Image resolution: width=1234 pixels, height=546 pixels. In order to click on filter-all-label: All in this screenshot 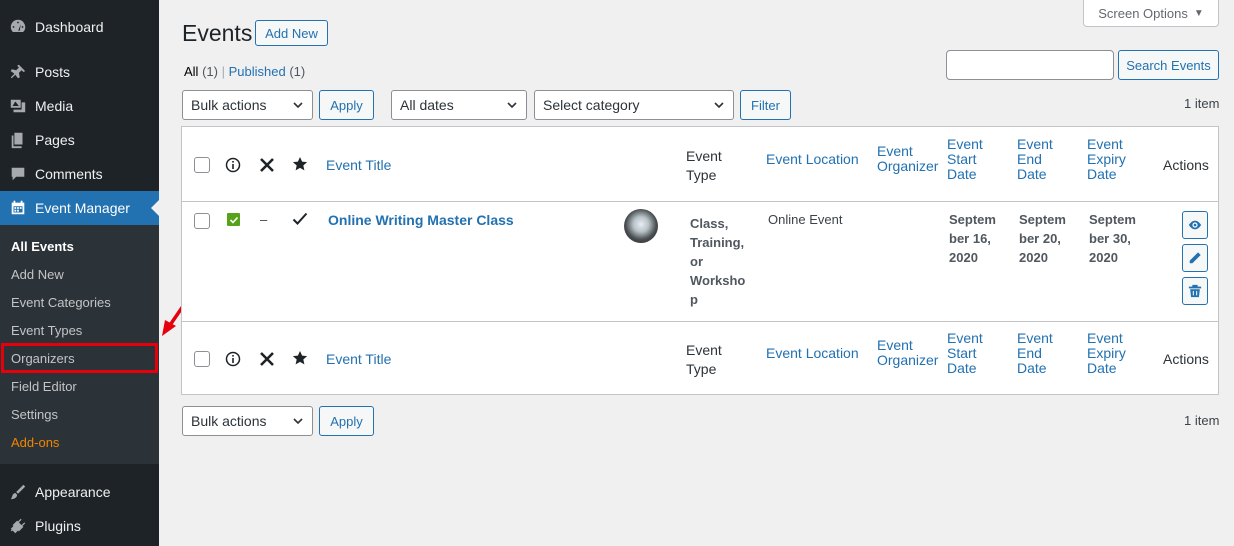, I will do `click(191, 71)`.